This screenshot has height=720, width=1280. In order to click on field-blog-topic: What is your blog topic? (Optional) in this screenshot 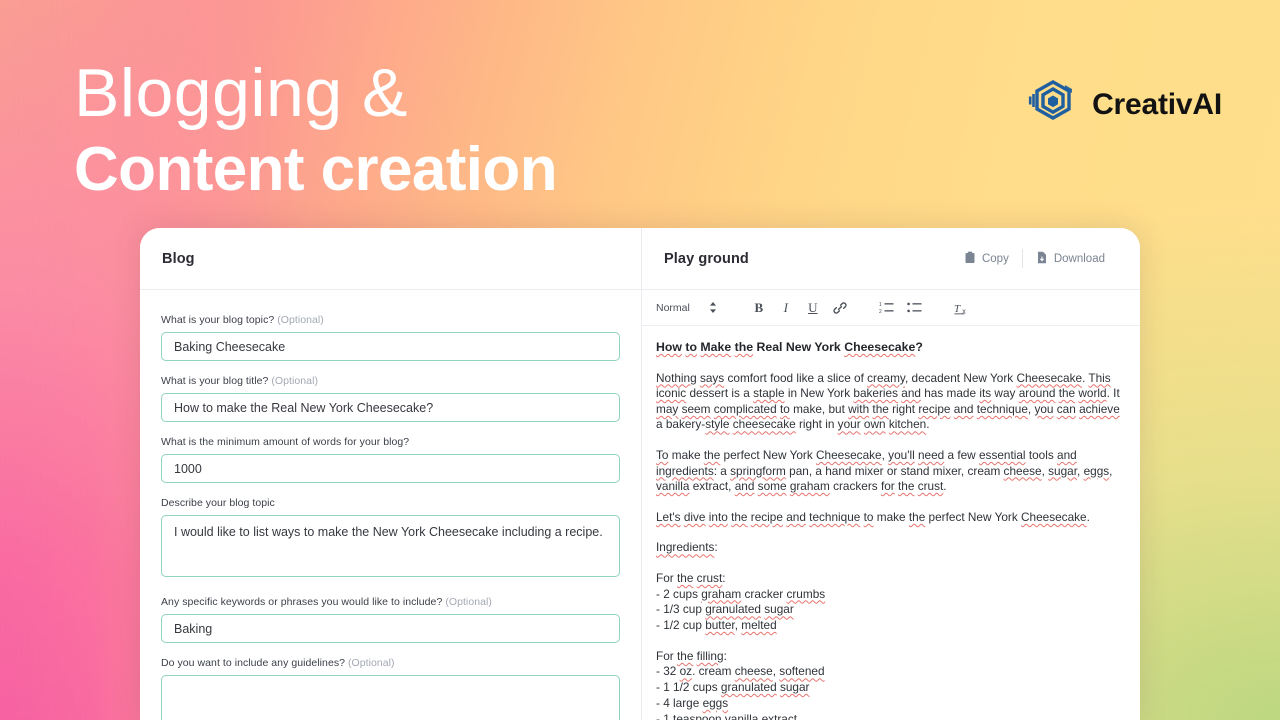, I will do `click(390, 337)`.